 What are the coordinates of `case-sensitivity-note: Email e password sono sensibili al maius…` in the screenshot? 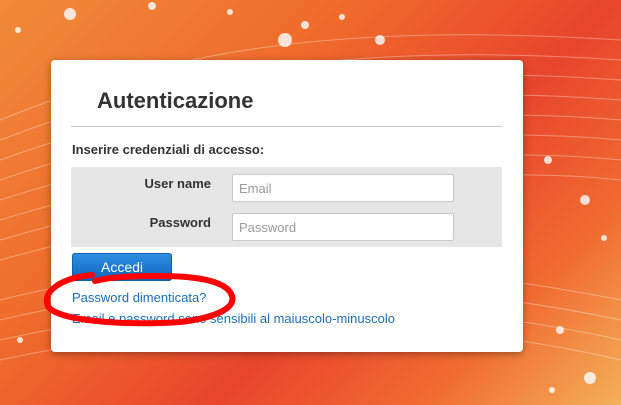 It's located at (233, 318).